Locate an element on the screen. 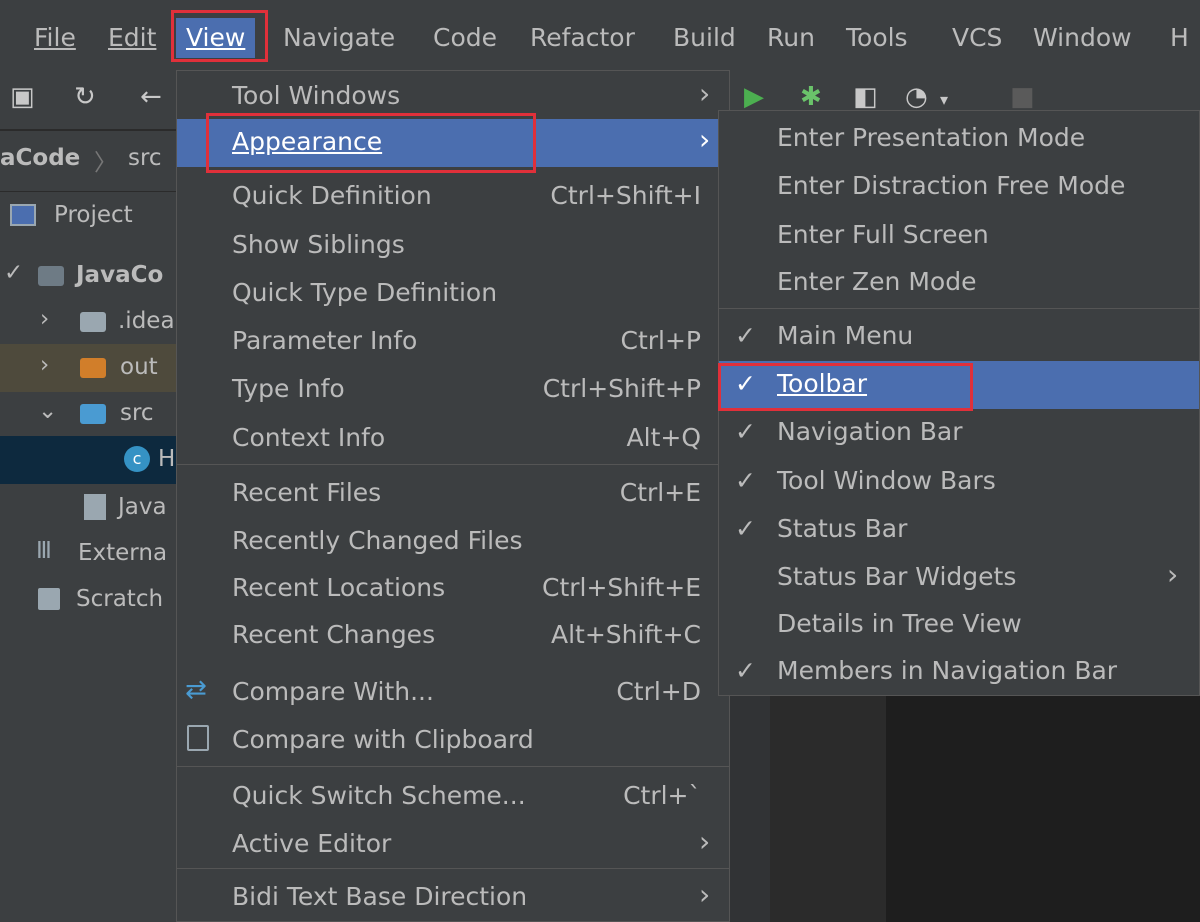 This screenshot has width=1200, height=922. tree-row-out: › out is located at coordinates (90, 368).